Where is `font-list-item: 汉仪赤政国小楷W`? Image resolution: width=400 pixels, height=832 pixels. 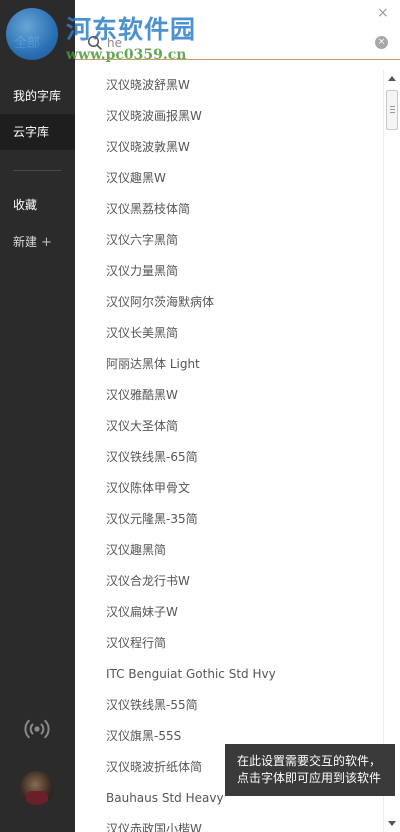 font-list-item: 汉仪赤政国小楷W is located at coordinates (229, 823).